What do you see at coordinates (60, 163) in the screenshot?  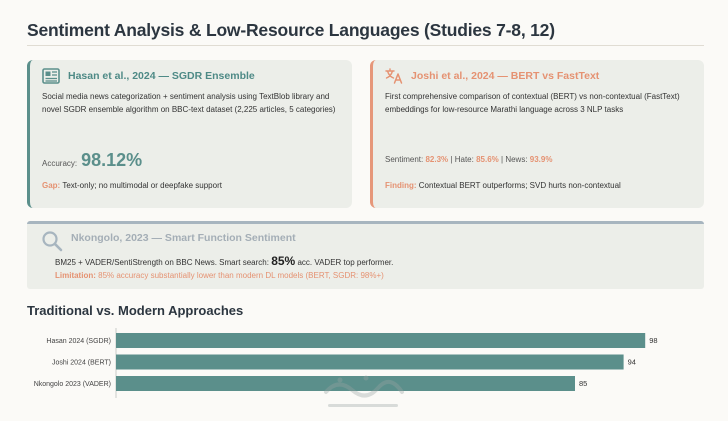 I see `accuracy-label: Accuracy:` at bounding box center [60, 163].